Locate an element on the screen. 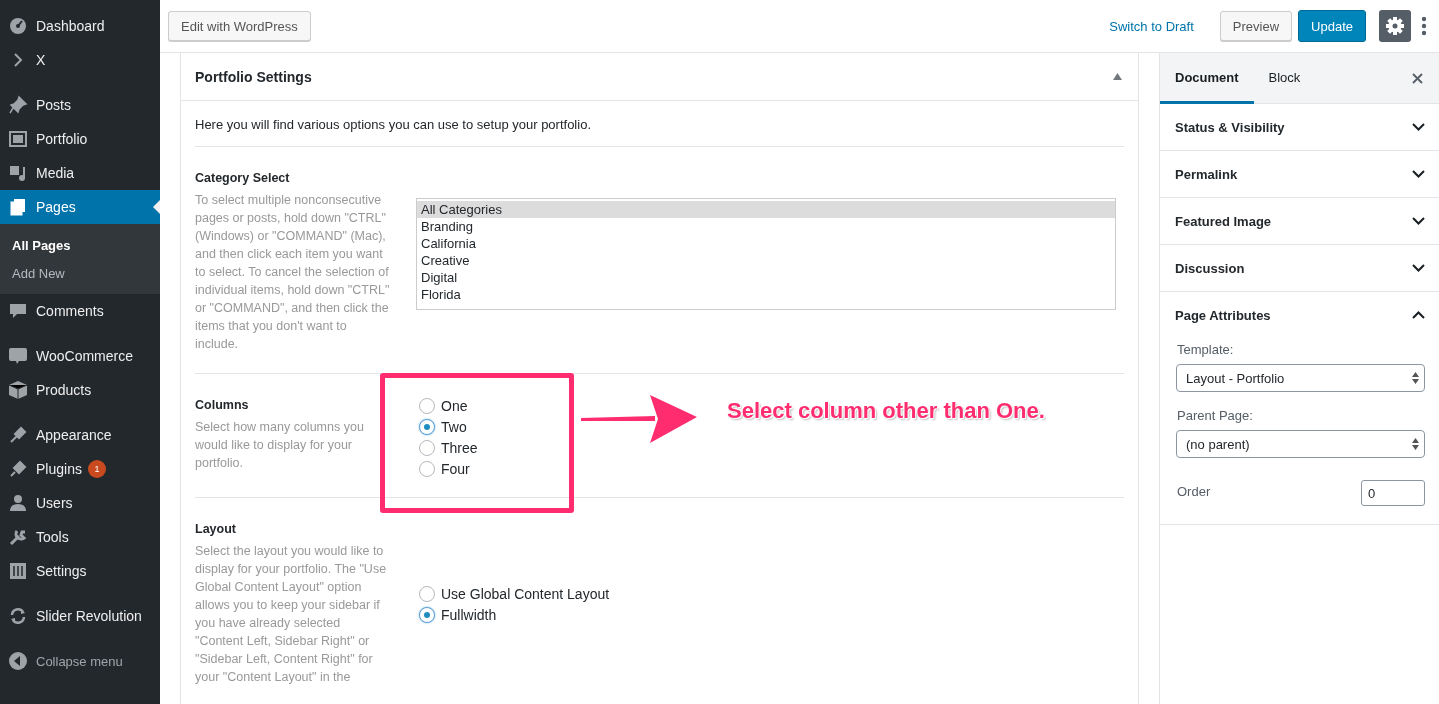 The width and height of the screenshot is (1439, 704). menu-item: Media is located at coordinates (80, 173).